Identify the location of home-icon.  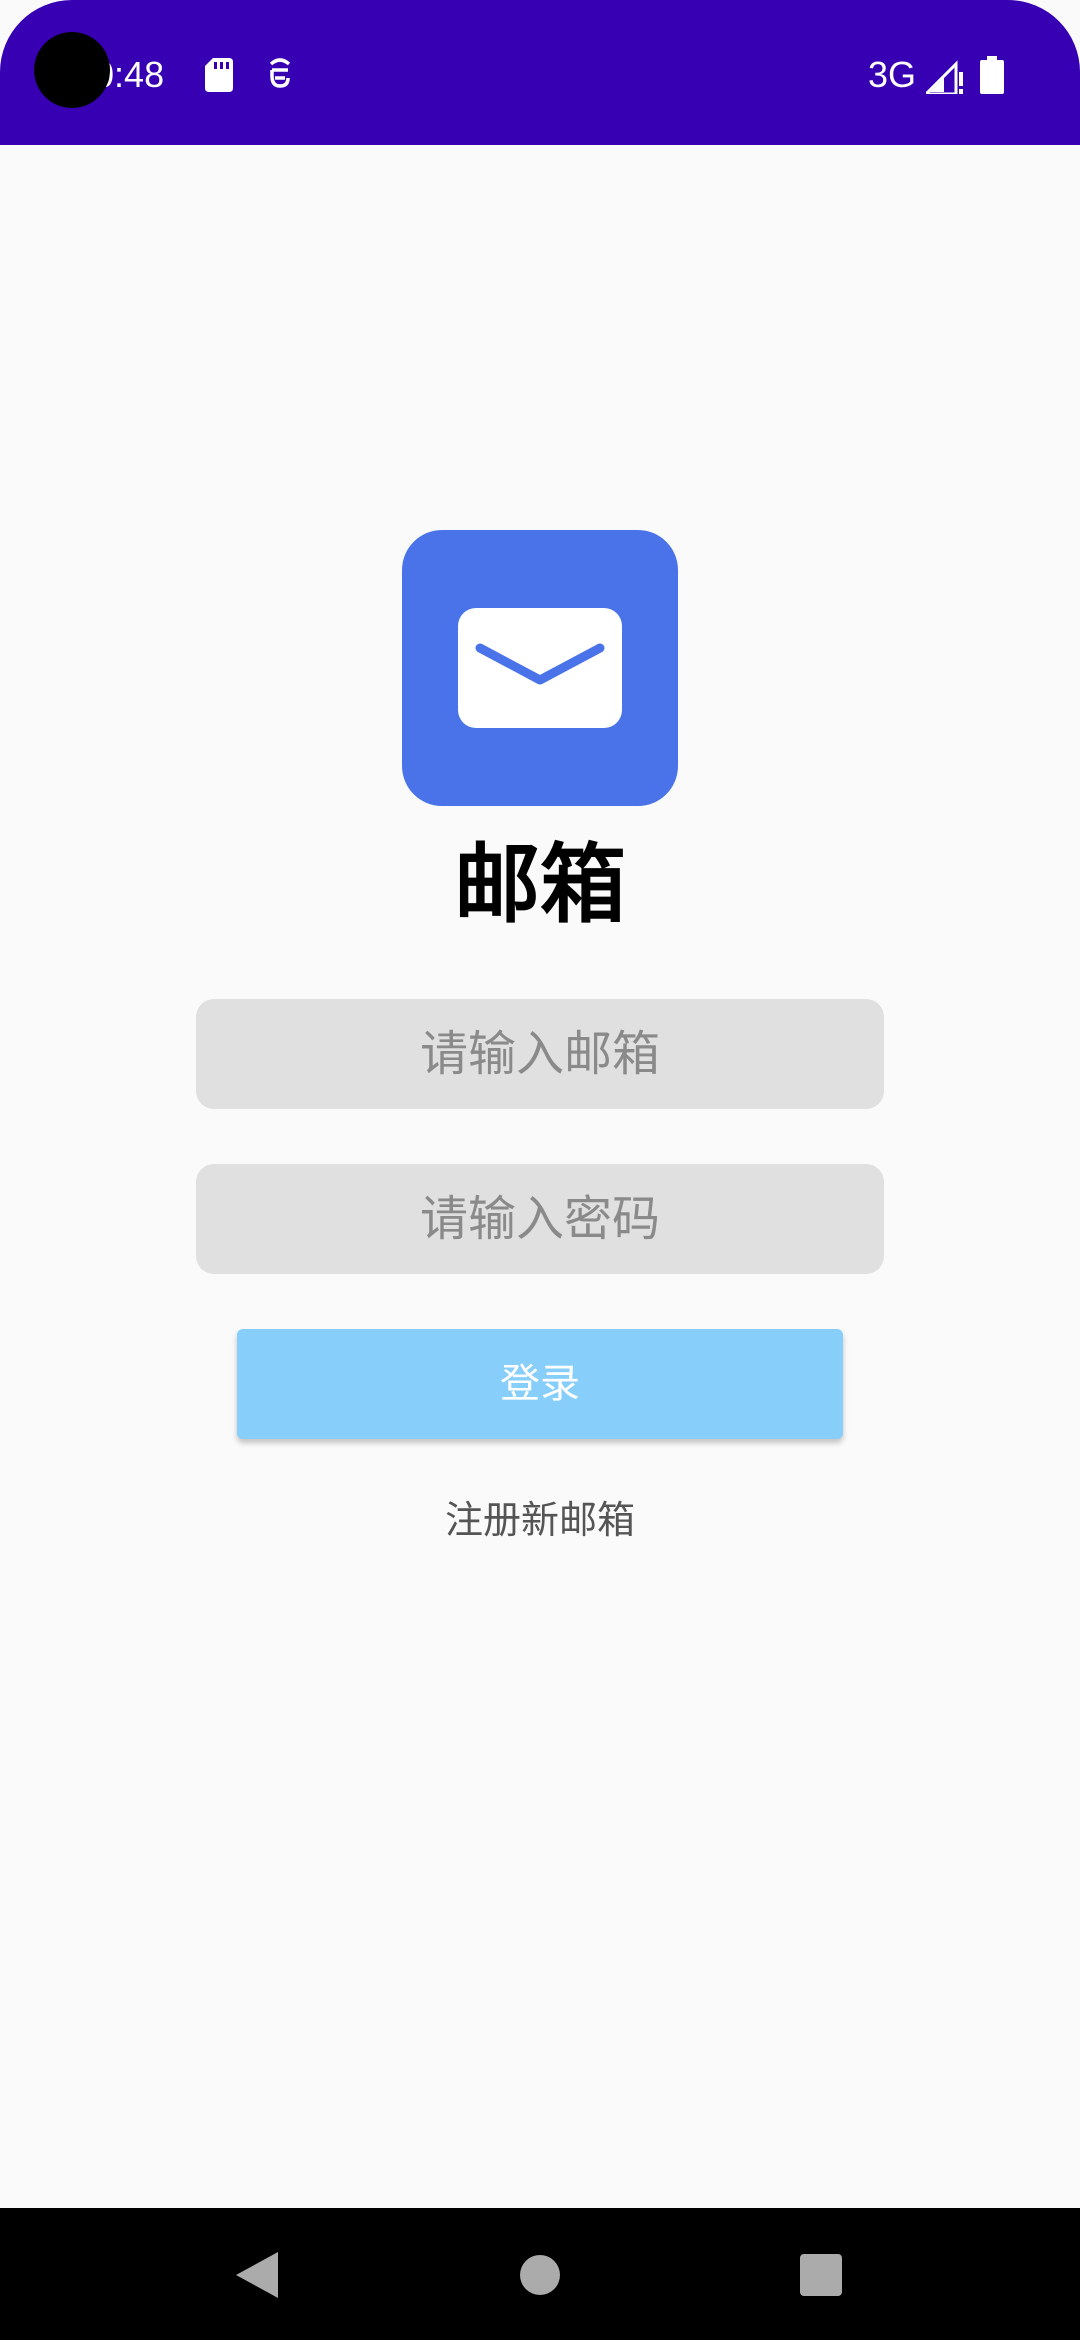
(540, 2275).